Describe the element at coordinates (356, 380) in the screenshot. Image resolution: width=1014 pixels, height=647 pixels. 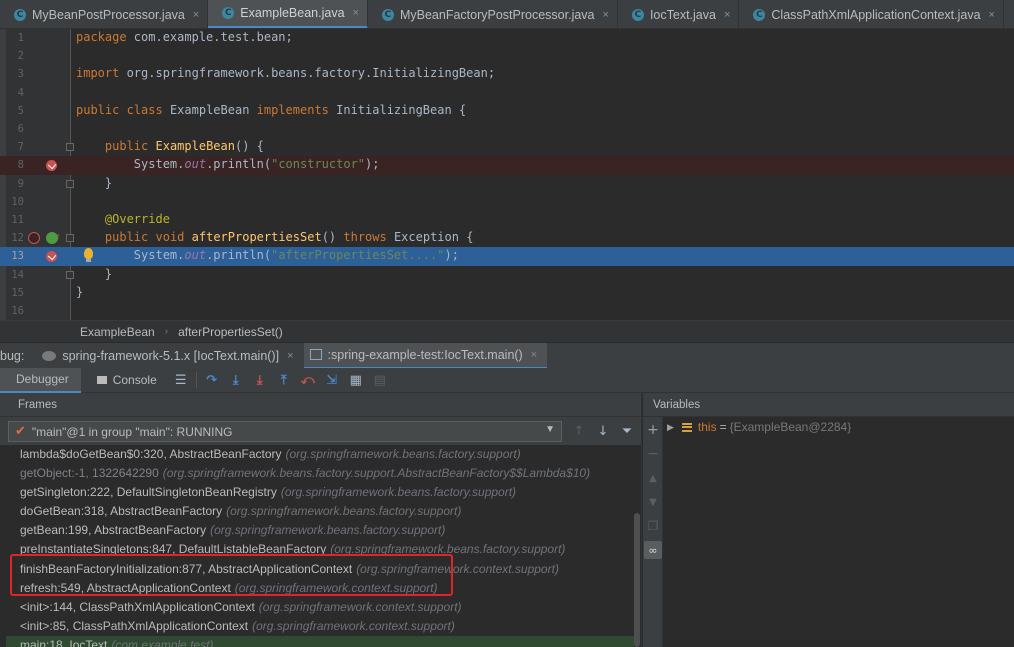
I see `evaluate-expression-icon: ▦` at that location.